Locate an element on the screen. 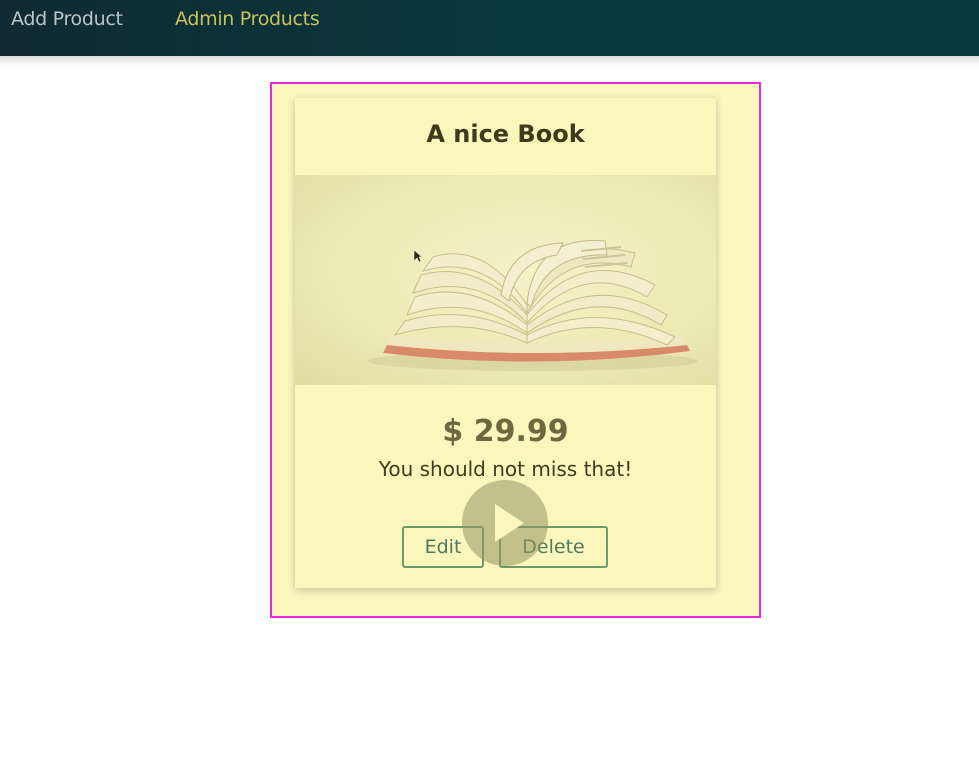  mouse-cursor-icon is located at coordinates (418, 256).